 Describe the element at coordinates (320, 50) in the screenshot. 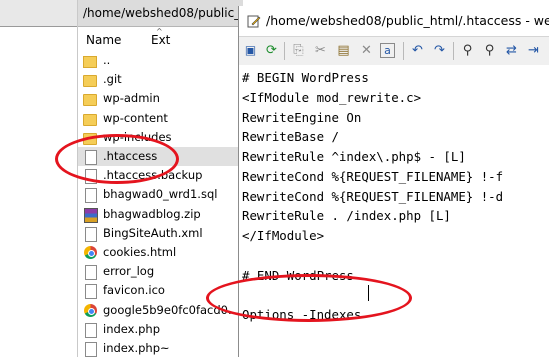

I see `cut-icon: ✂` at that location.